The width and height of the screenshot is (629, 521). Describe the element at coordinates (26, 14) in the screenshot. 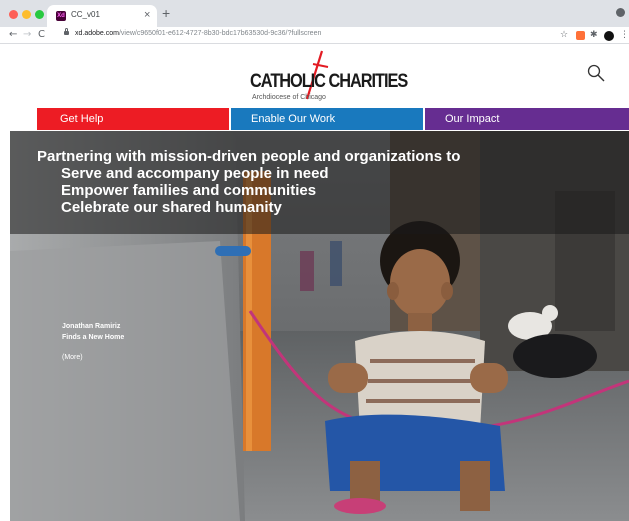

I see `minimize-window-button` at that location.